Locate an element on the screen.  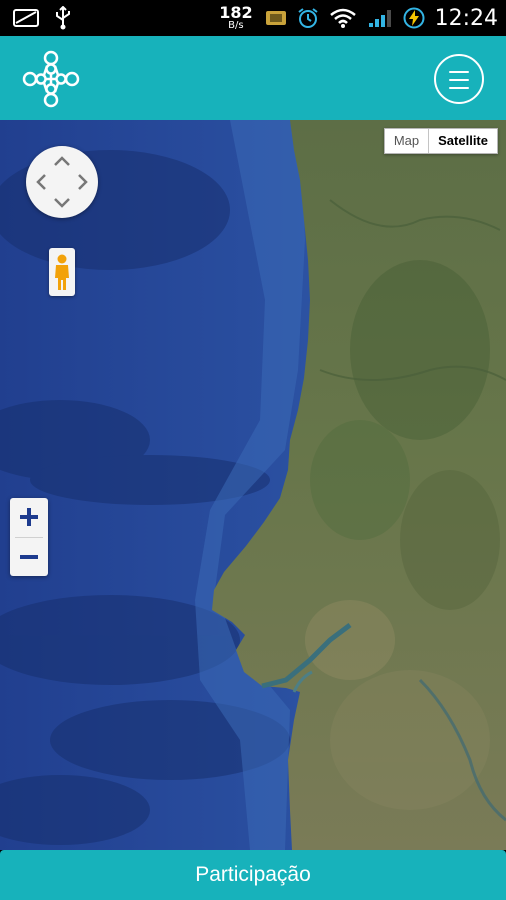
zoom-control is located at coordinates (29, 537).